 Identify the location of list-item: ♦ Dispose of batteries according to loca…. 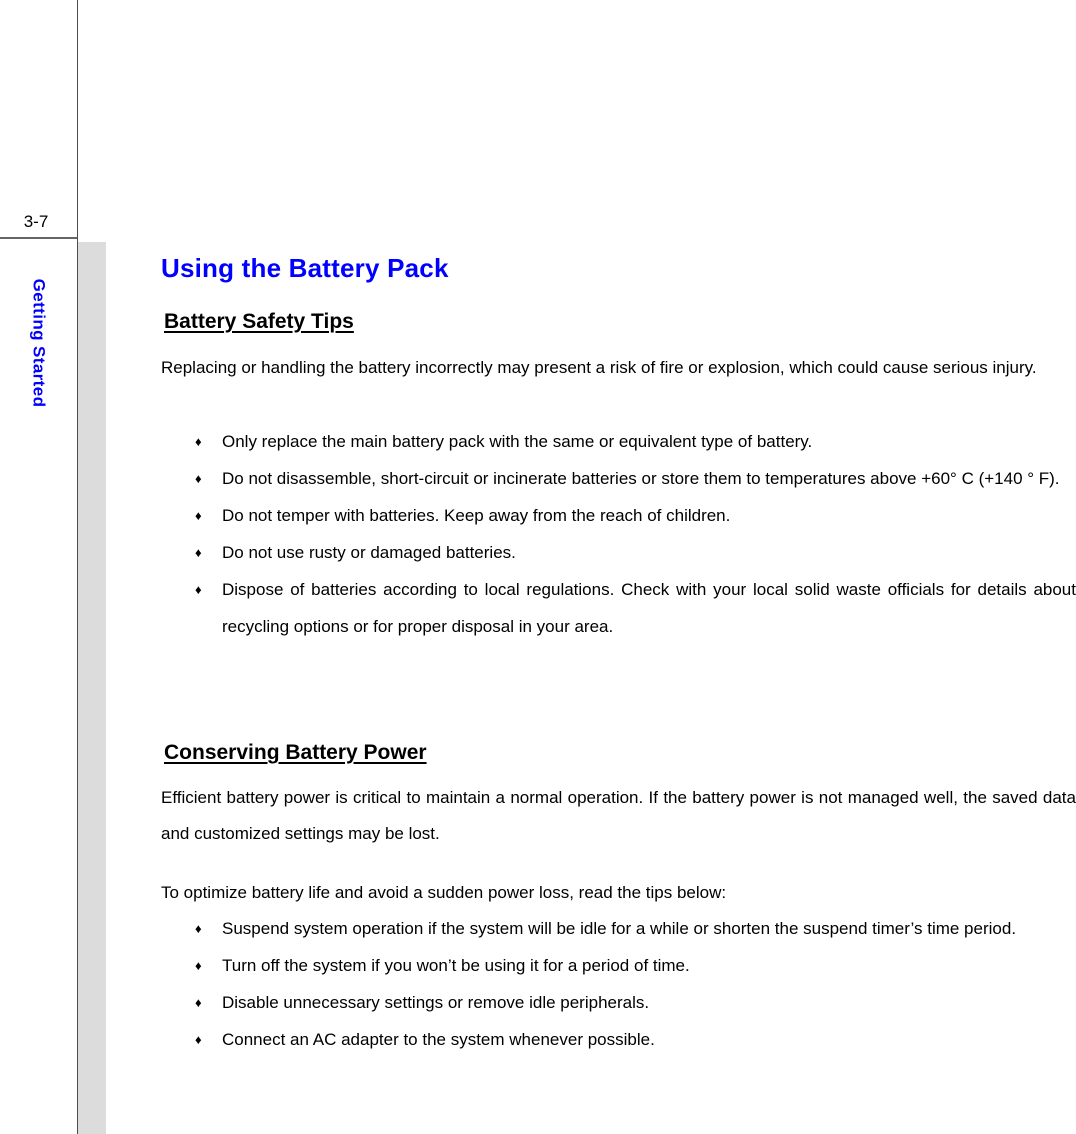
(618, 608).